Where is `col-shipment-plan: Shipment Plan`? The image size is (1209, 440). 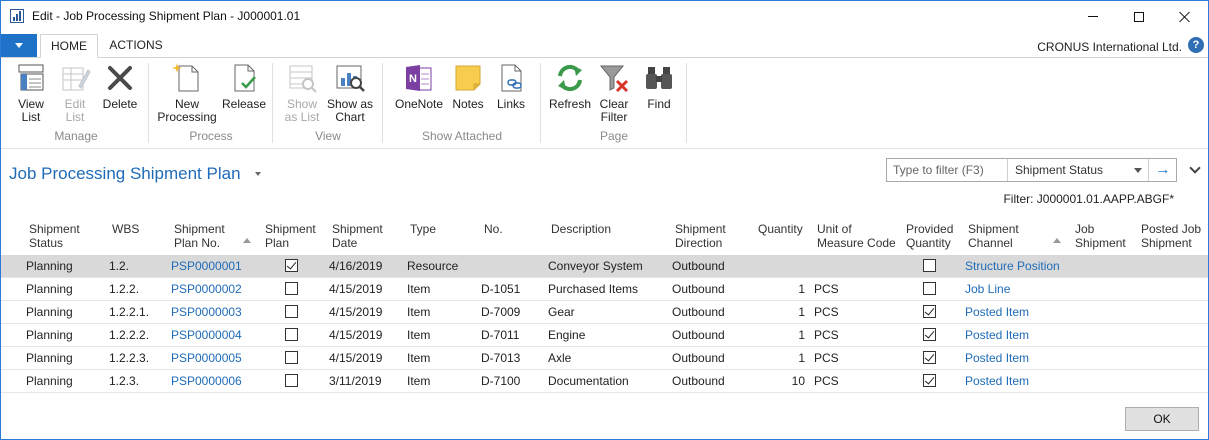 col-shipment-plan: Shipment Plan is located at coordinates (290, 236).